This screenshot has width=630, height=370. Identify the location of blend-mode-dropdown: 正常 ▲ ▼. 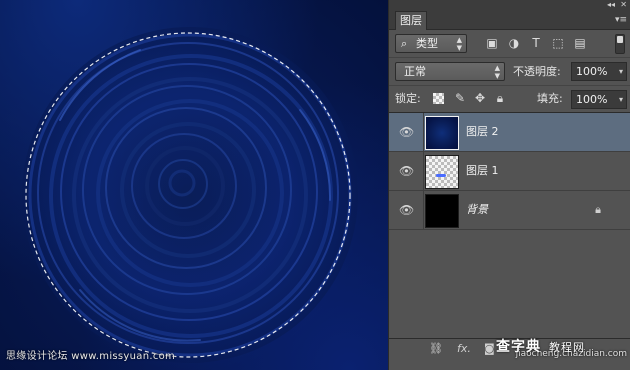
(450, 71).